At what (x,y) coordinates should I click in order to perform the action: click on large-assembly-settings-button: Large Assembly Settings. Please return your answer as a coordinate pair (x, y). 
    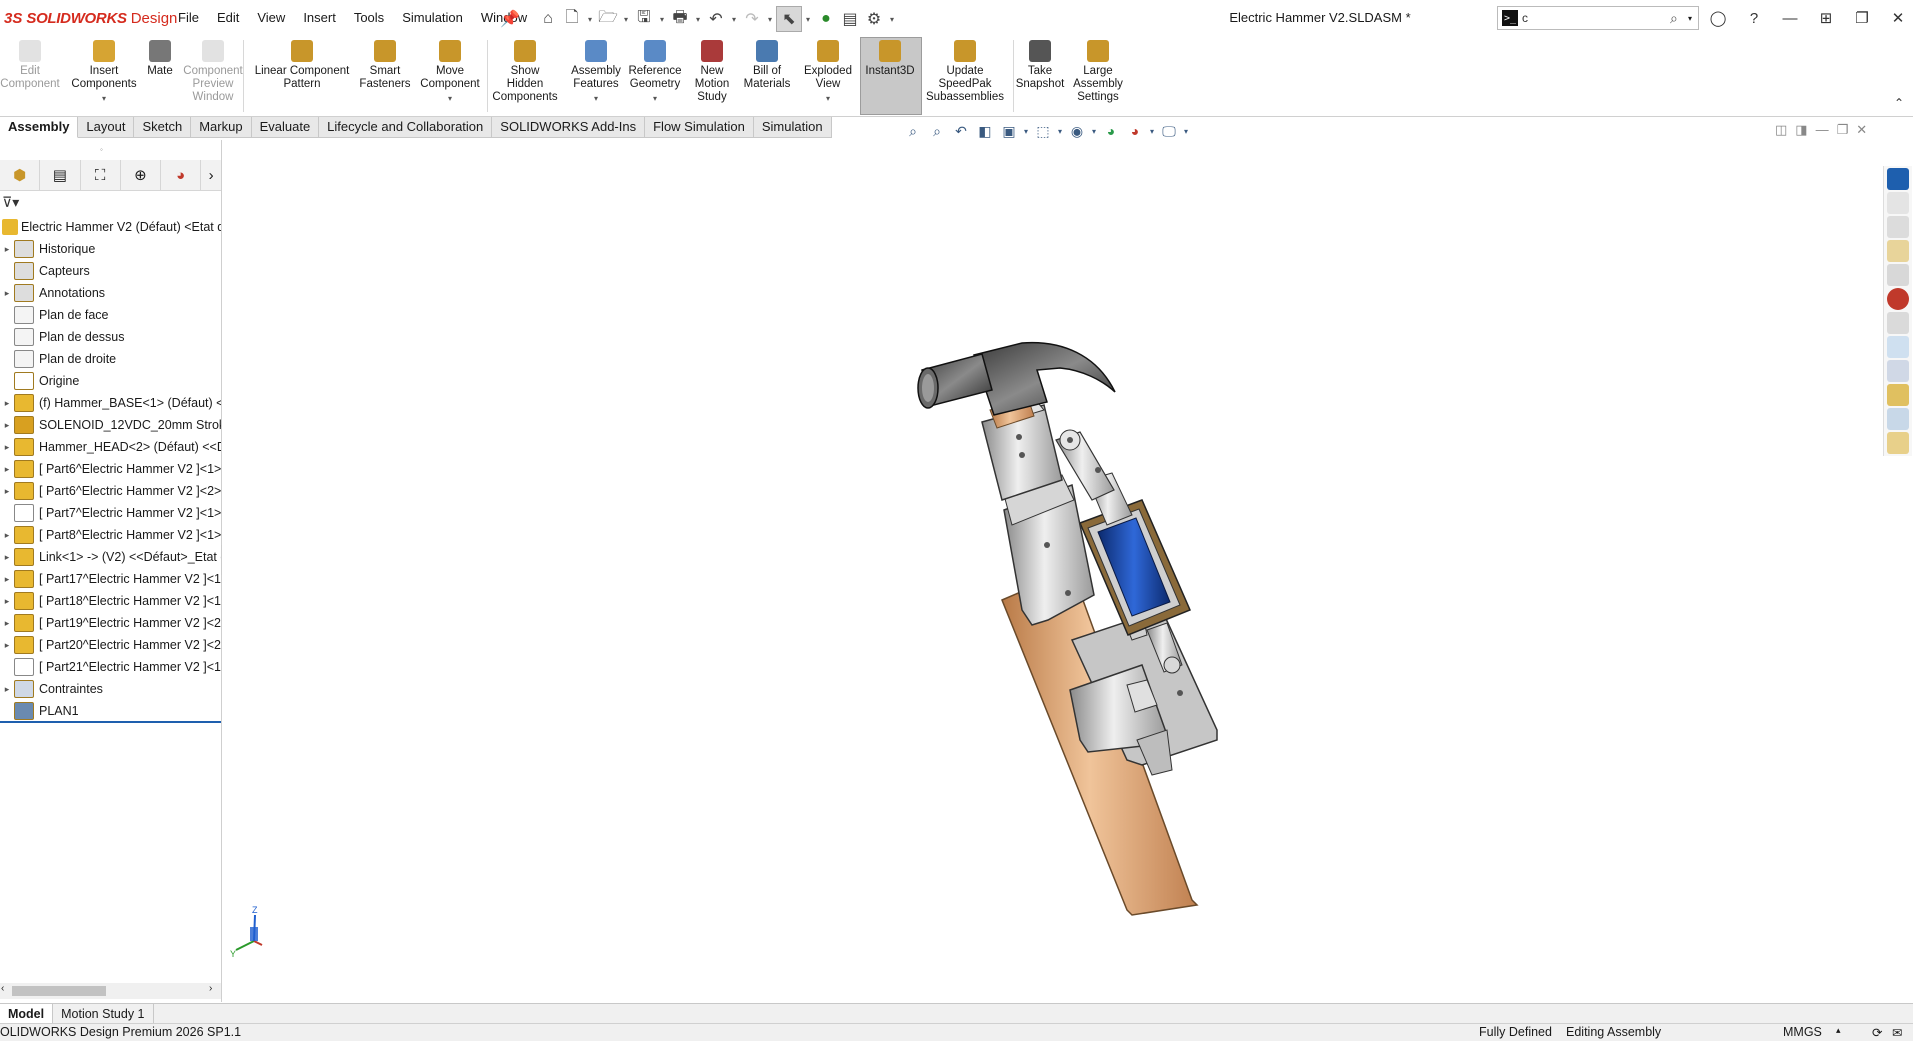
    Looking at the image, I should click on (1098, 72).